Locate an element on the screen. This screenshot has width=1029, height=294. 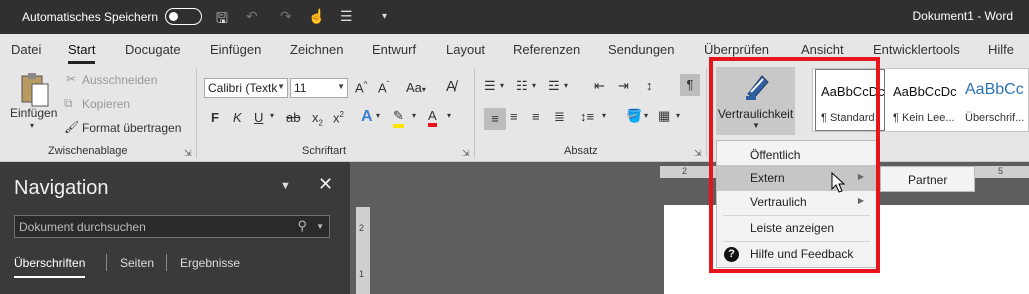
tab-divider is located at coordinates (106, 262).